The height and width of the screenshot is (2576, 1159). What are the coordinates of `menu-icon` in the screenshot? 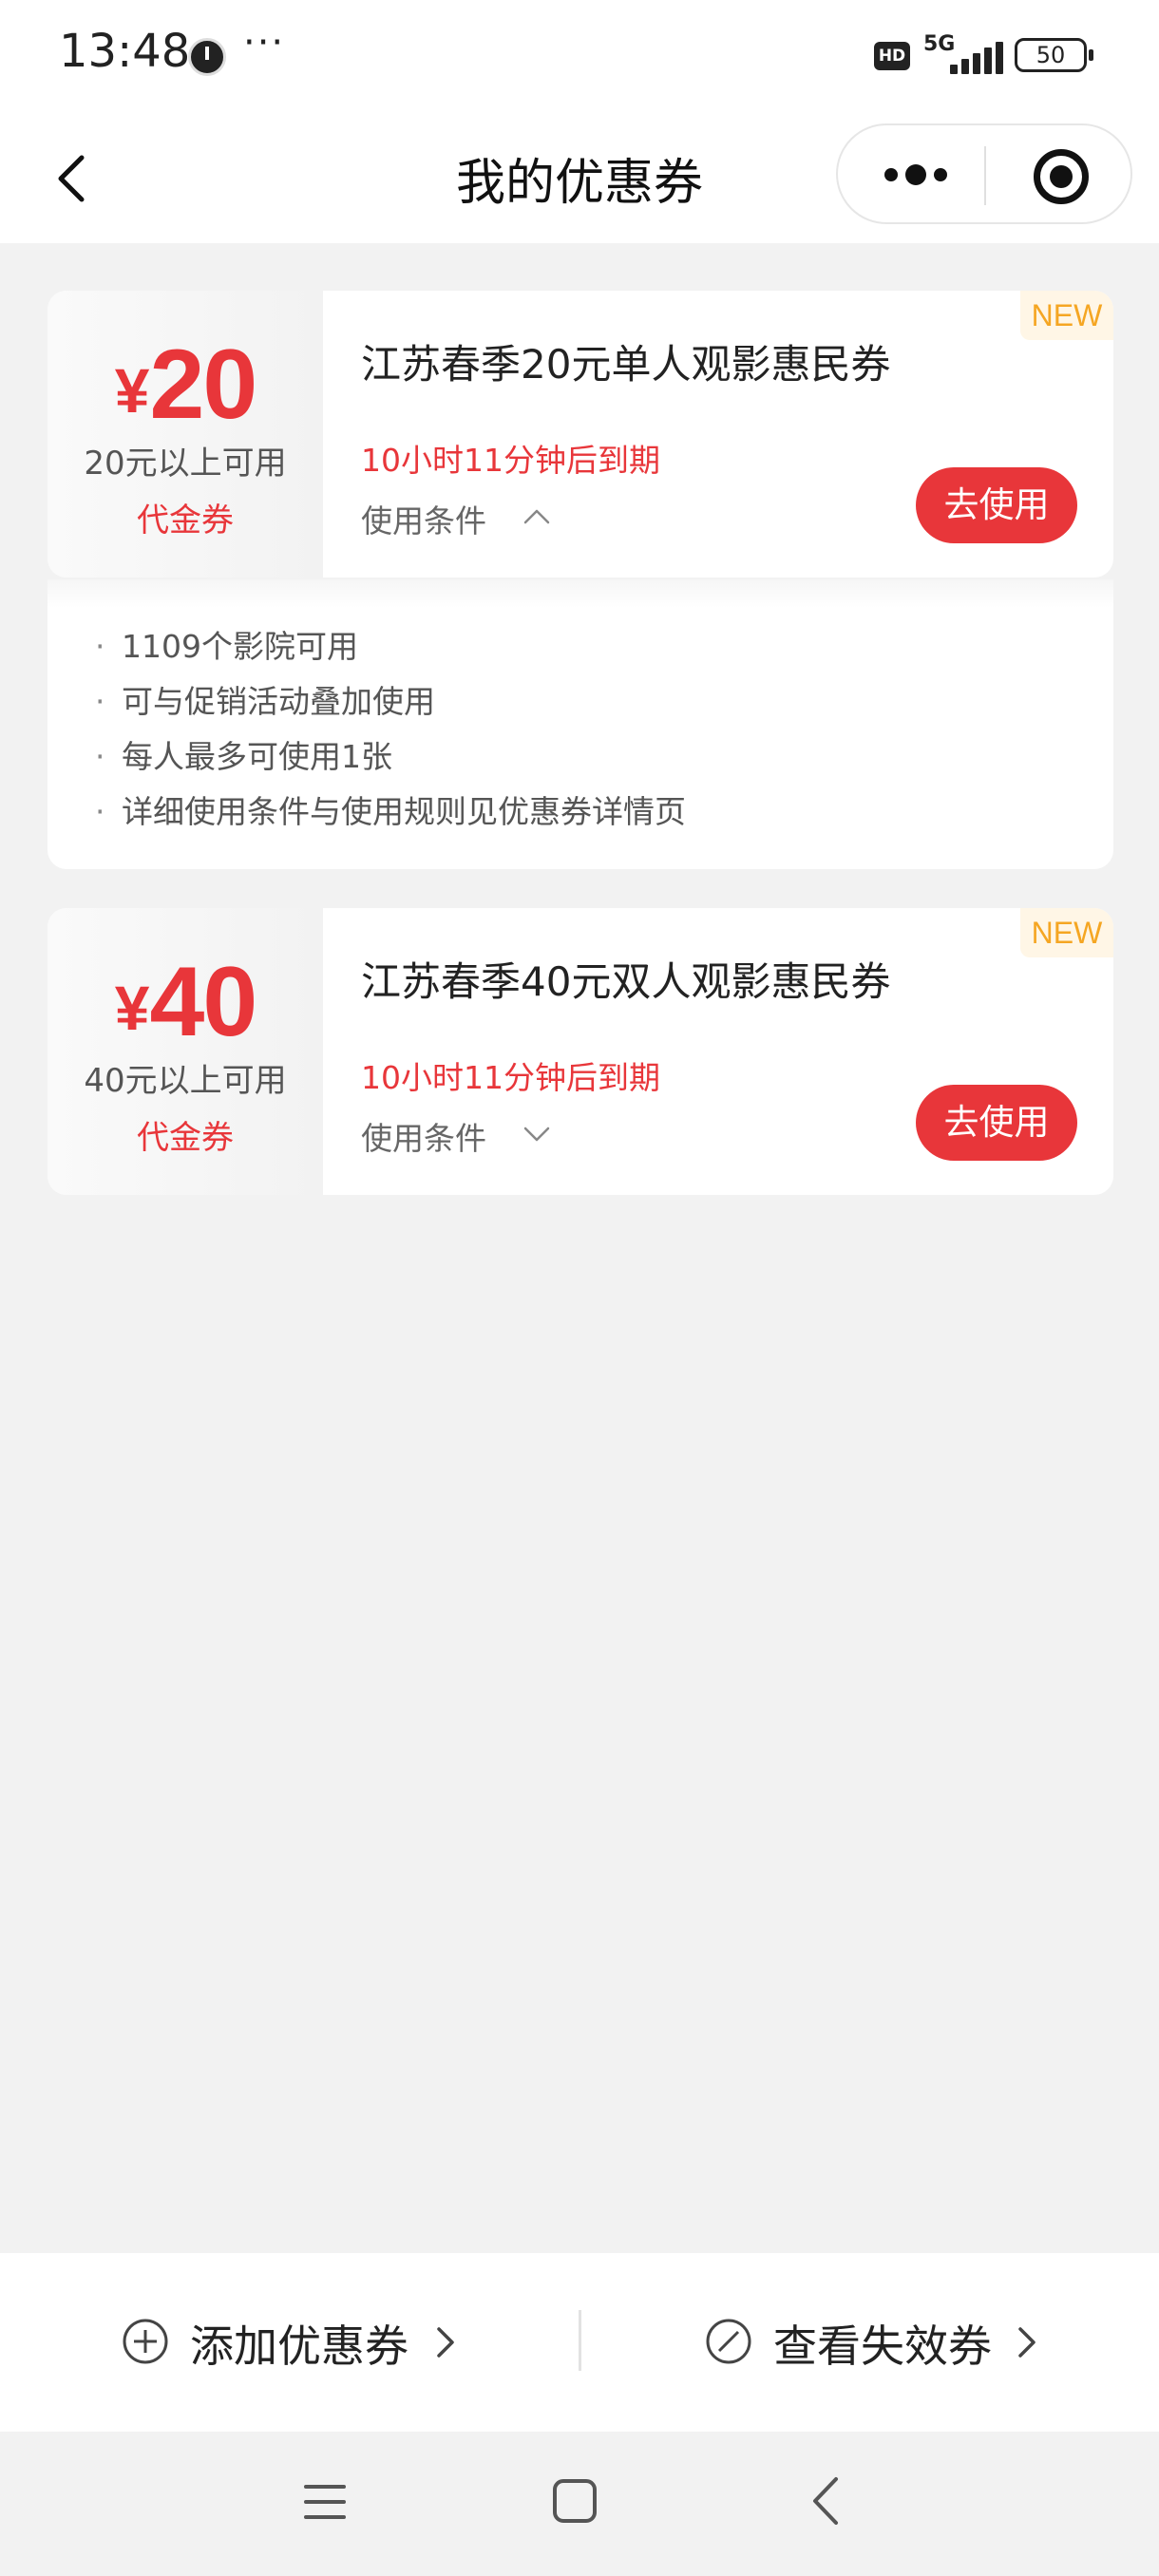 It's located at (325, 2502).